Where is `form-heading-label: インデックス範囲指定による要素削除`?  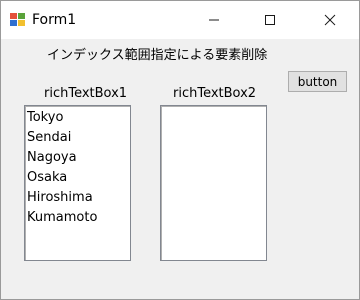
form-heading-label: インデックス範囲指定による要素削除 is located at coordinates (157, 55).